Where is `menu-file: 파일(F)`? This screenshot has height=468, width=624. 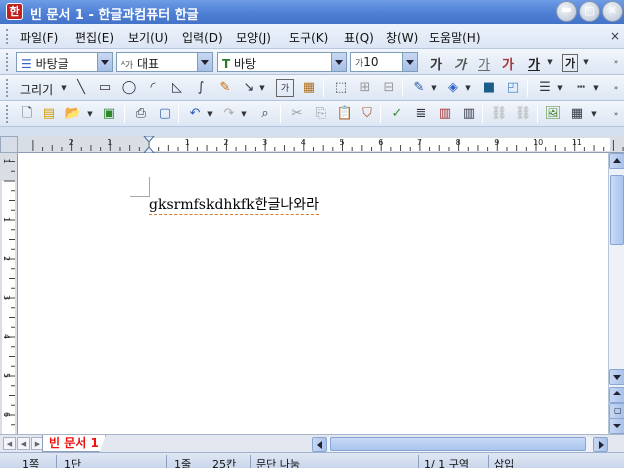 menu-file: 파일(F) is located at coordinates (39, 37).